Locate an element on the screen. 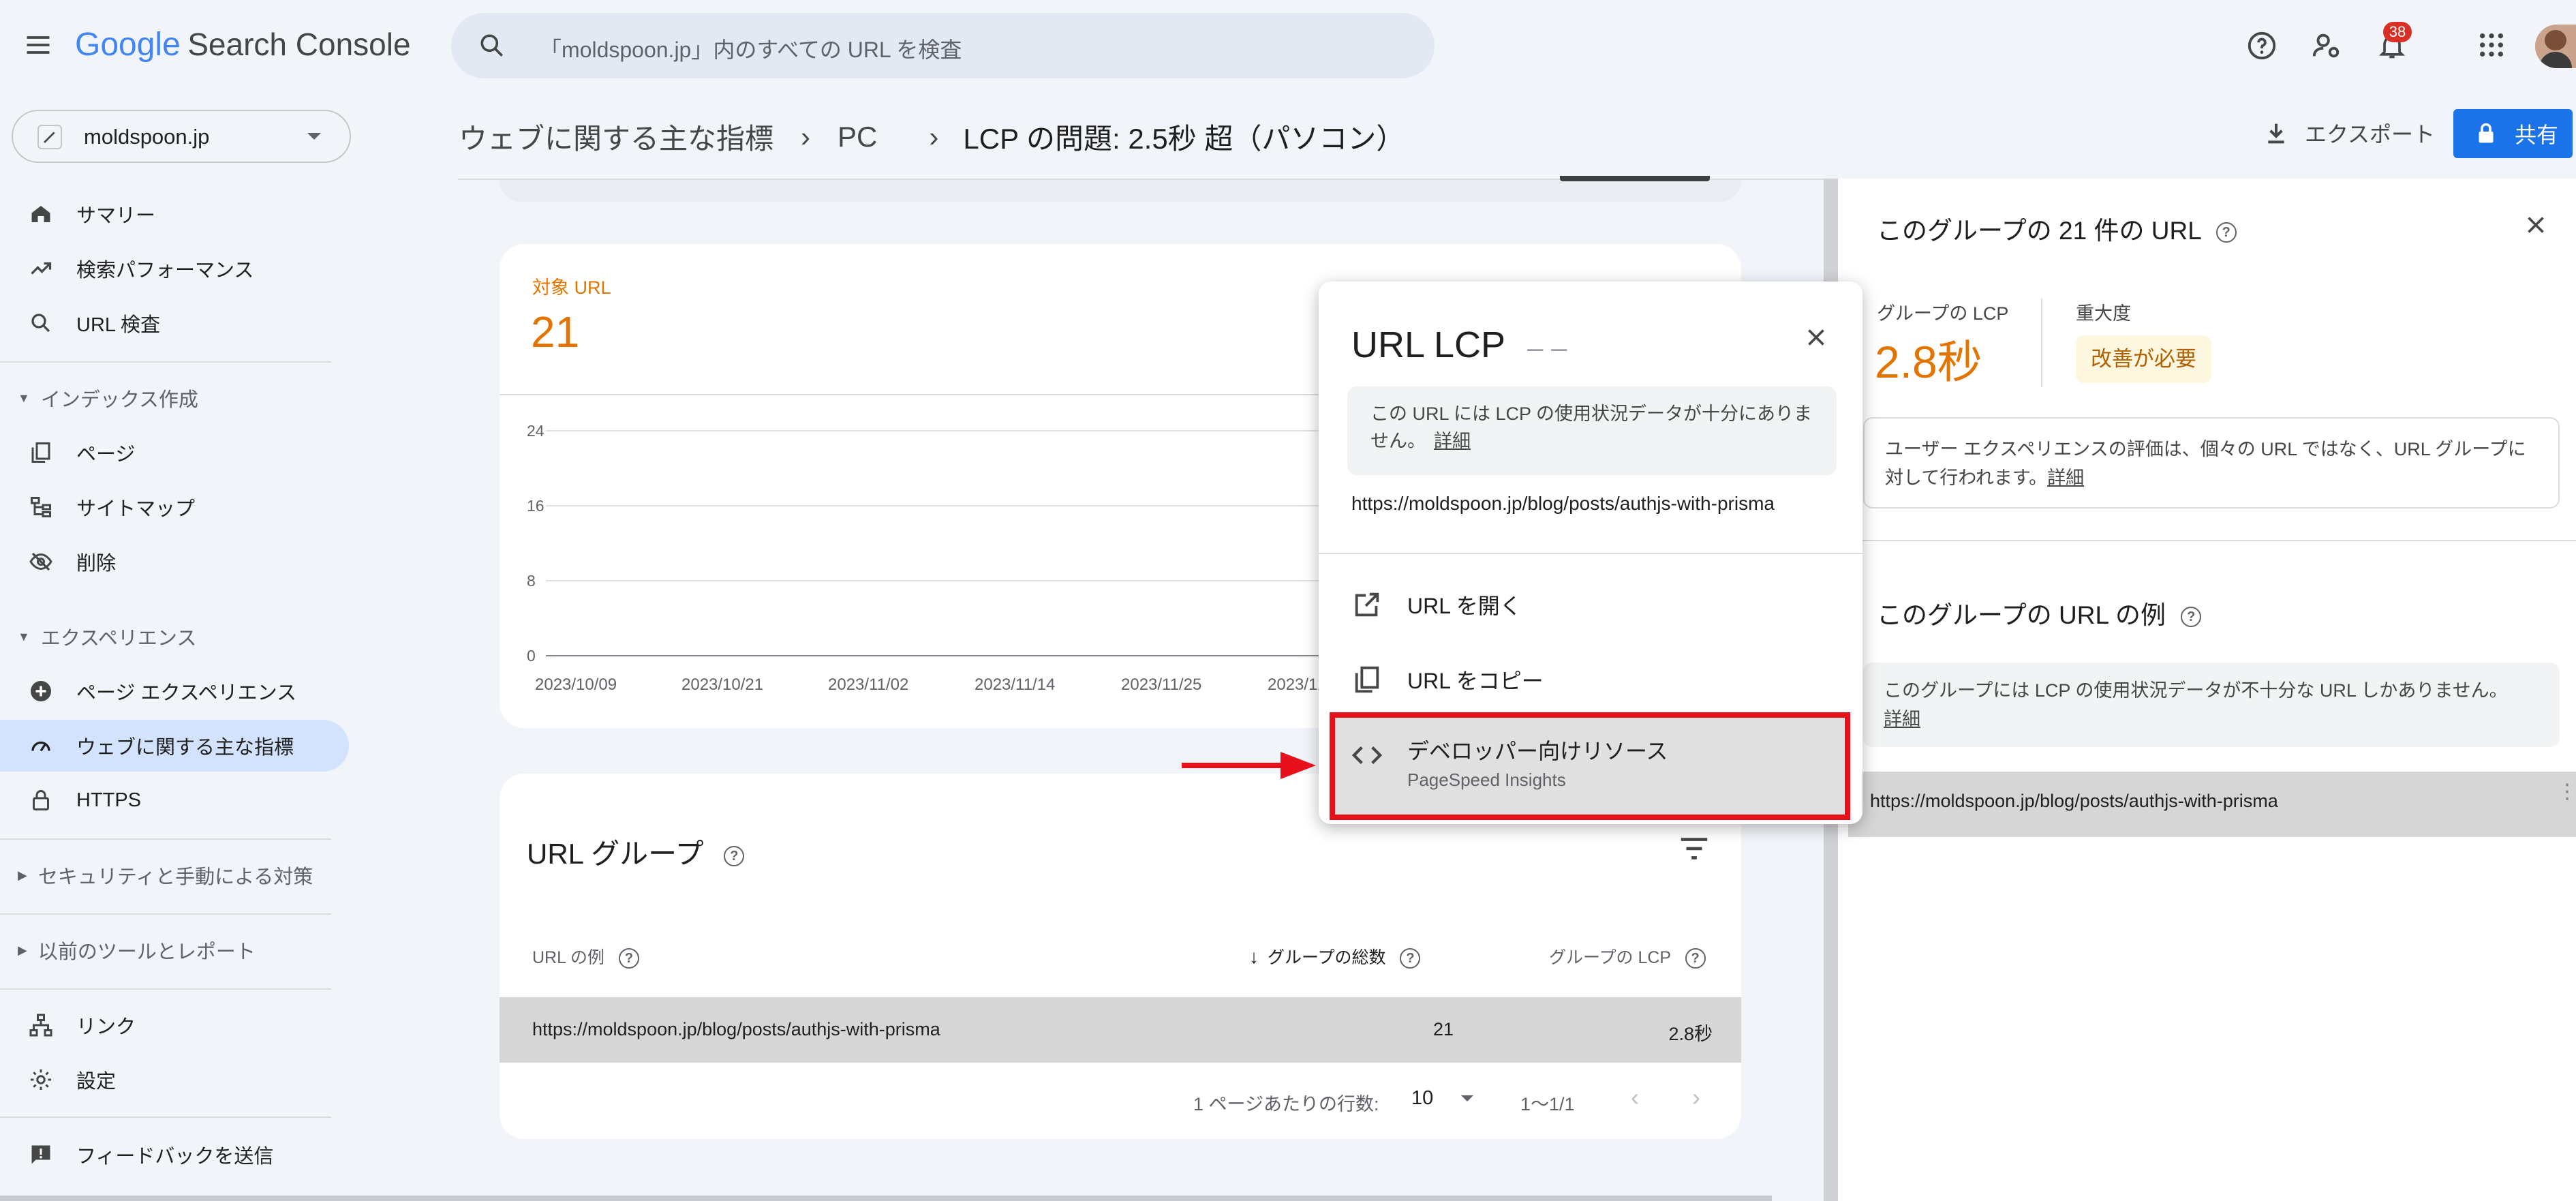 The height and width of the screenshot is (1201, 2576). column-header-label: URL の例 is located at coordinates (568, 957).